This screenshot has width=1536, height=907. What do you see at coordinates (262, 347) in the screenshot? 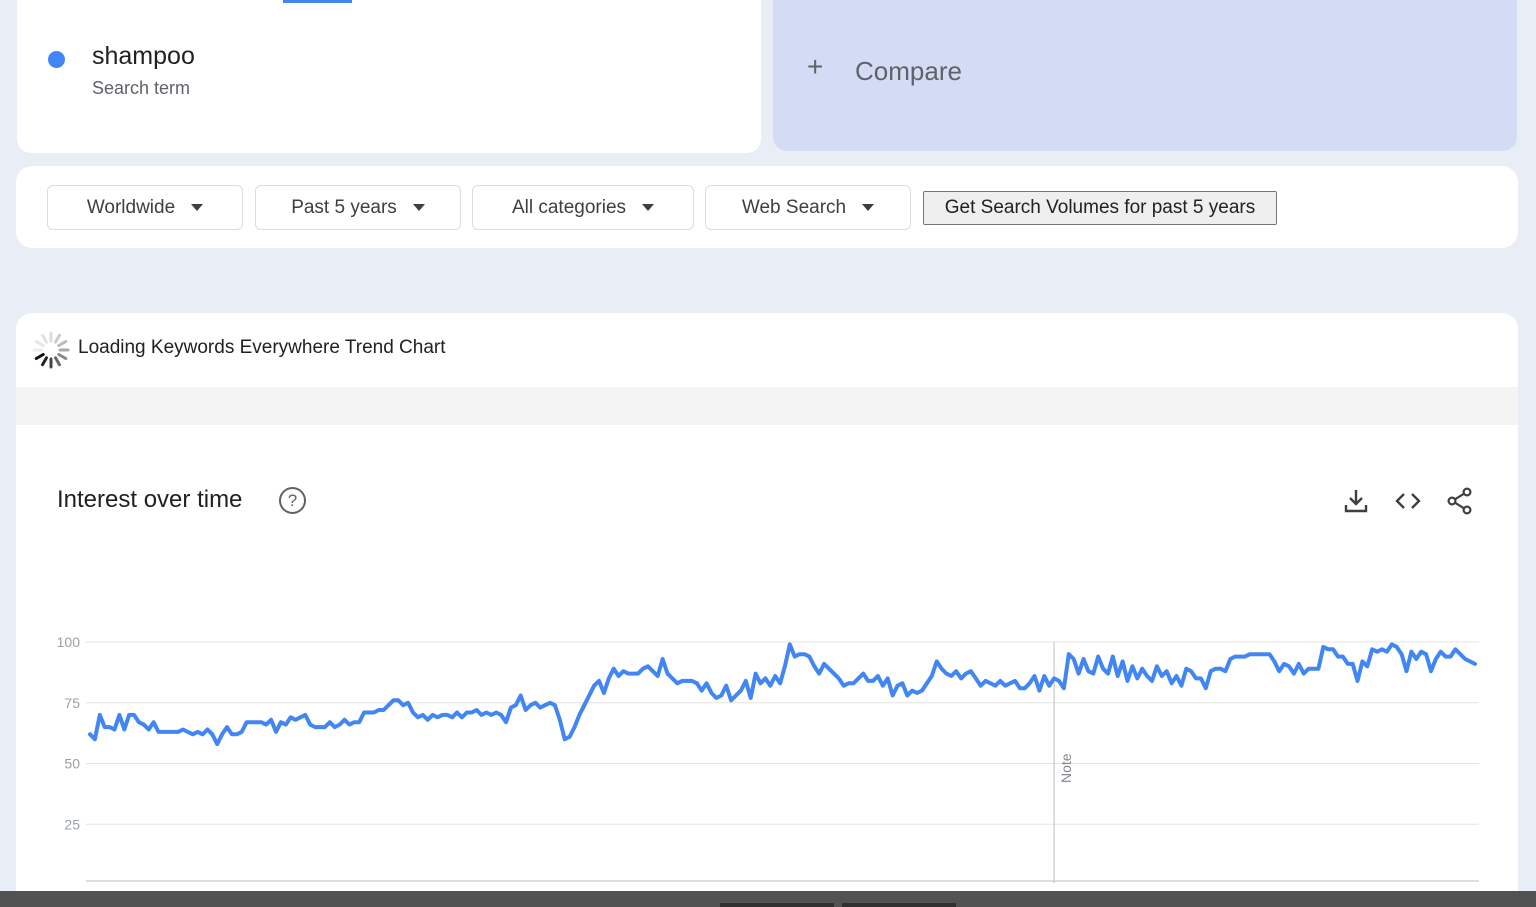
I see `keywords-everywhere-loading-label: Loading Keywords Everywhere Trend Chart` at bounding box center [262, 347].